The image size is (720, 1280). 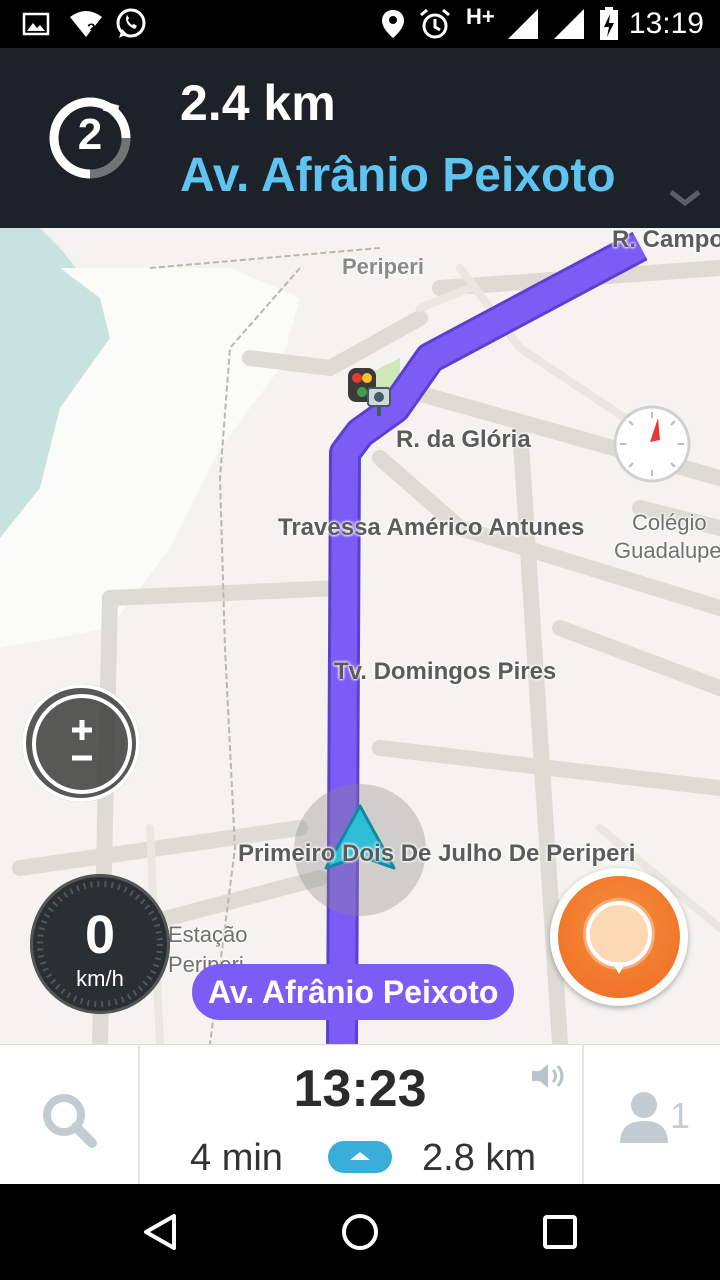 What do you see at coordinates (371, 394) in the screenshot?
I see `traffic-light-icon` at bounding box center [371, 394].